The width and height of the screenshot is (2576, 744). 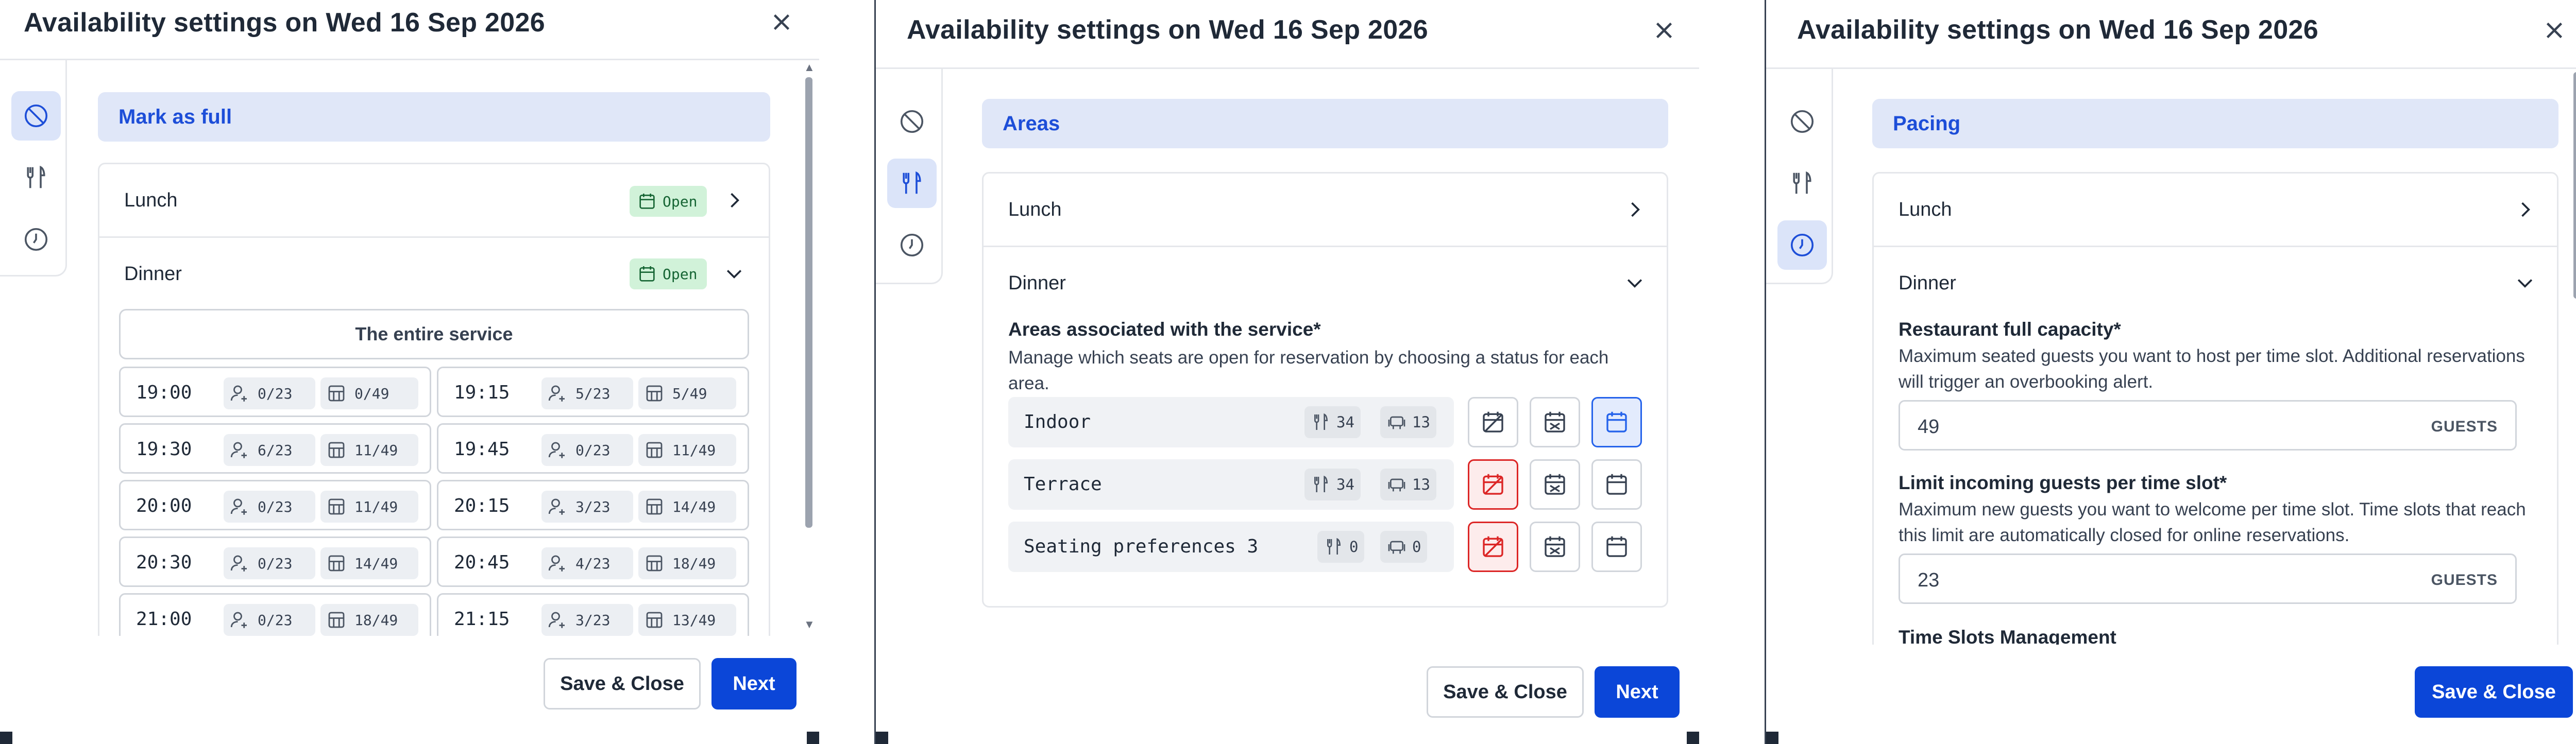 What do you see at coordinates (1693, 738) in the screenshot?
I see `window-corner` at bounding box center [1693, 738].